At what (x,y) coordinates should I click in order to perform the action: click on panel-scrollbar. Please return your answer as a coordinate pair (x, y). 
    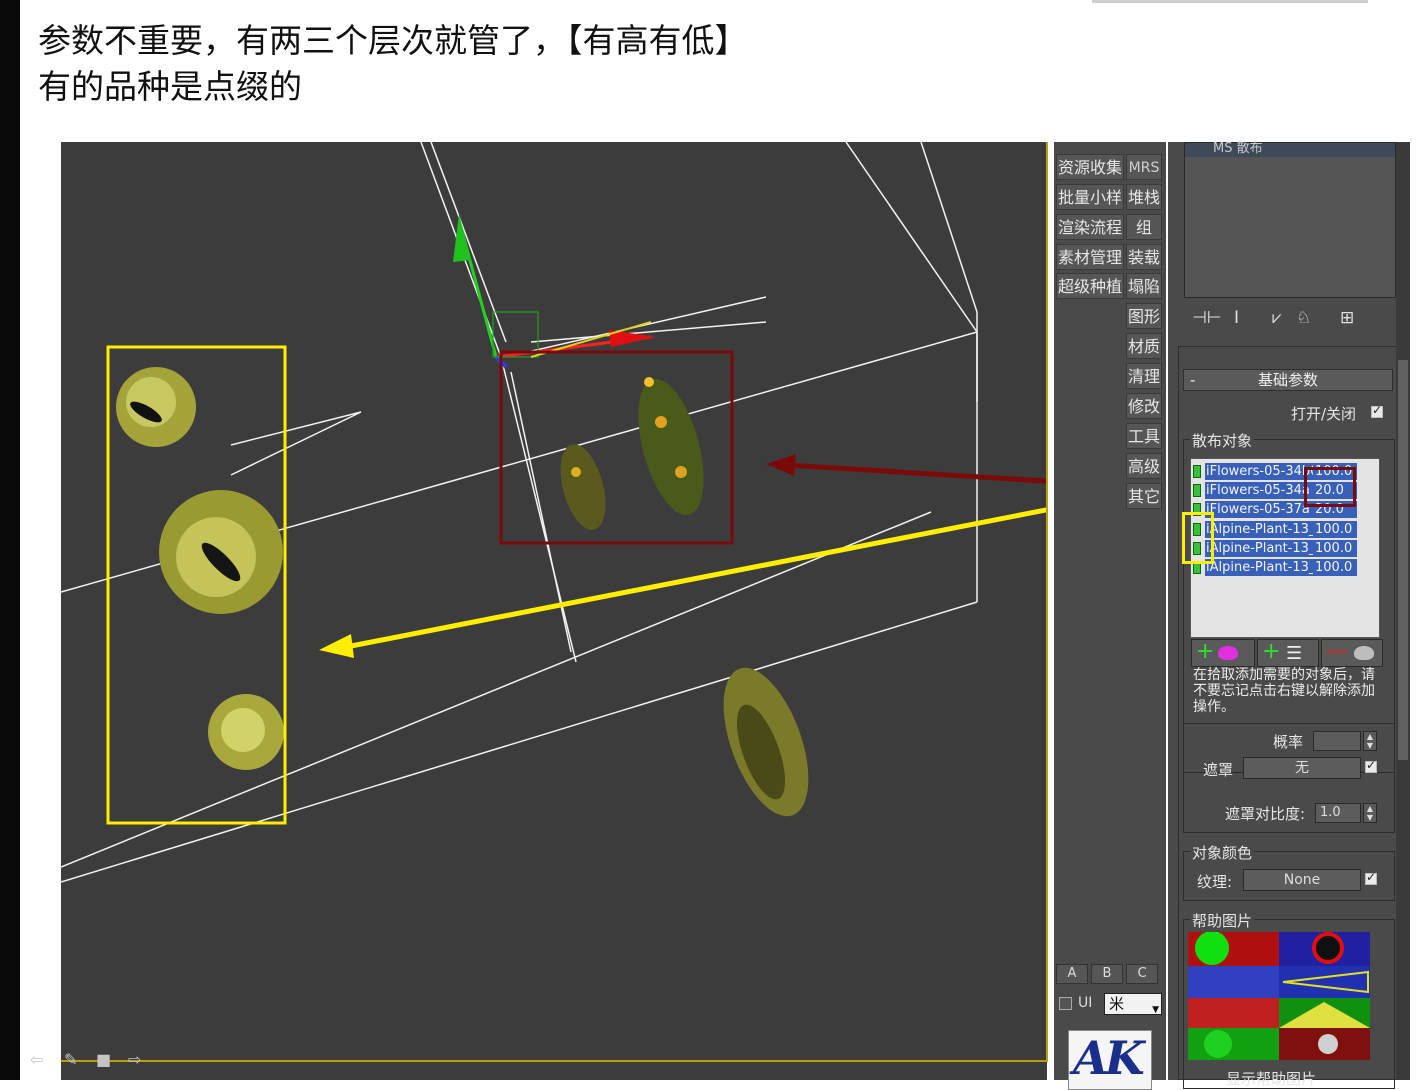
    Looking at the image, I should click on (1403, 611).